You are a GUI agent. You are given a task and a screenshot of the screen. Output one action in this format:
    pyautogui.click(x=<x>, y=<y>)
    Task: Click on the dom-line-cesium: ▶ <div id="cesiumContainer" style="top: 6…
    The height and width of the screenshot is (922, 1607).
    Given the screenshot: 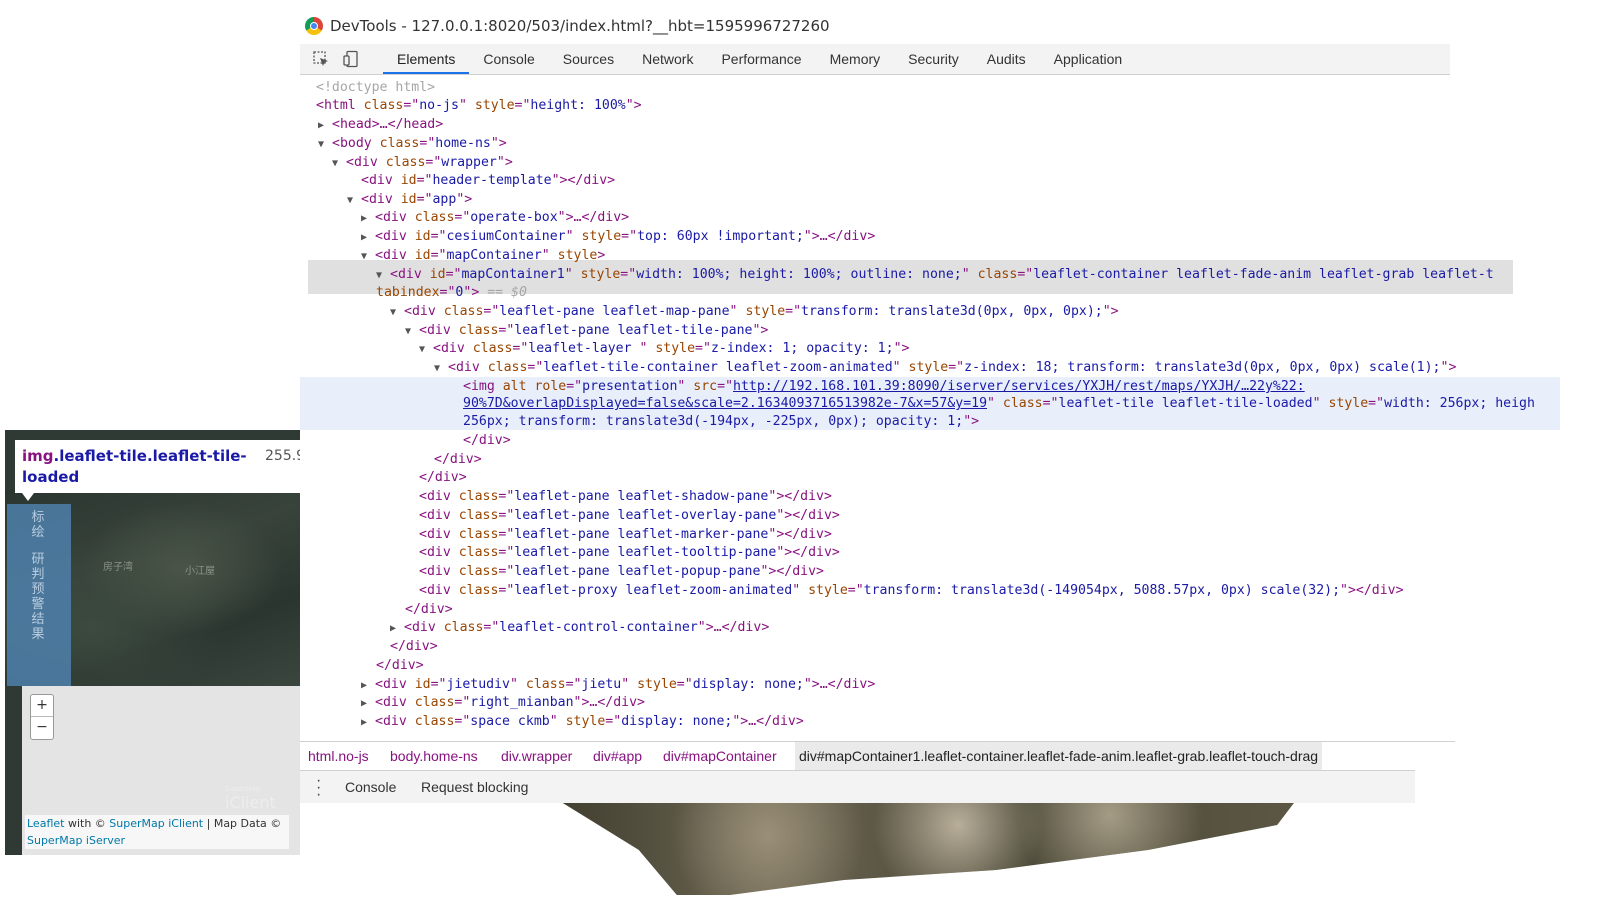 What is the action you would take?
    pyautogui.click(x=618, y=237)
    